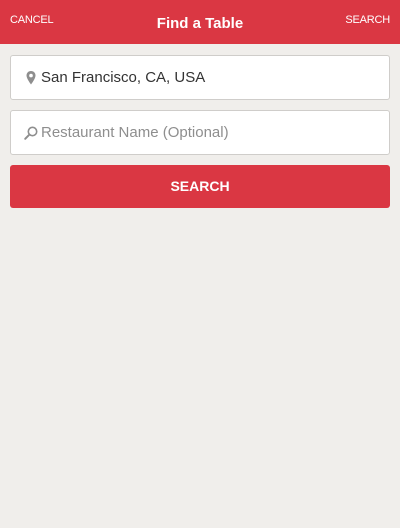  I want to click on restaurant-name-input, so click(211, 132).